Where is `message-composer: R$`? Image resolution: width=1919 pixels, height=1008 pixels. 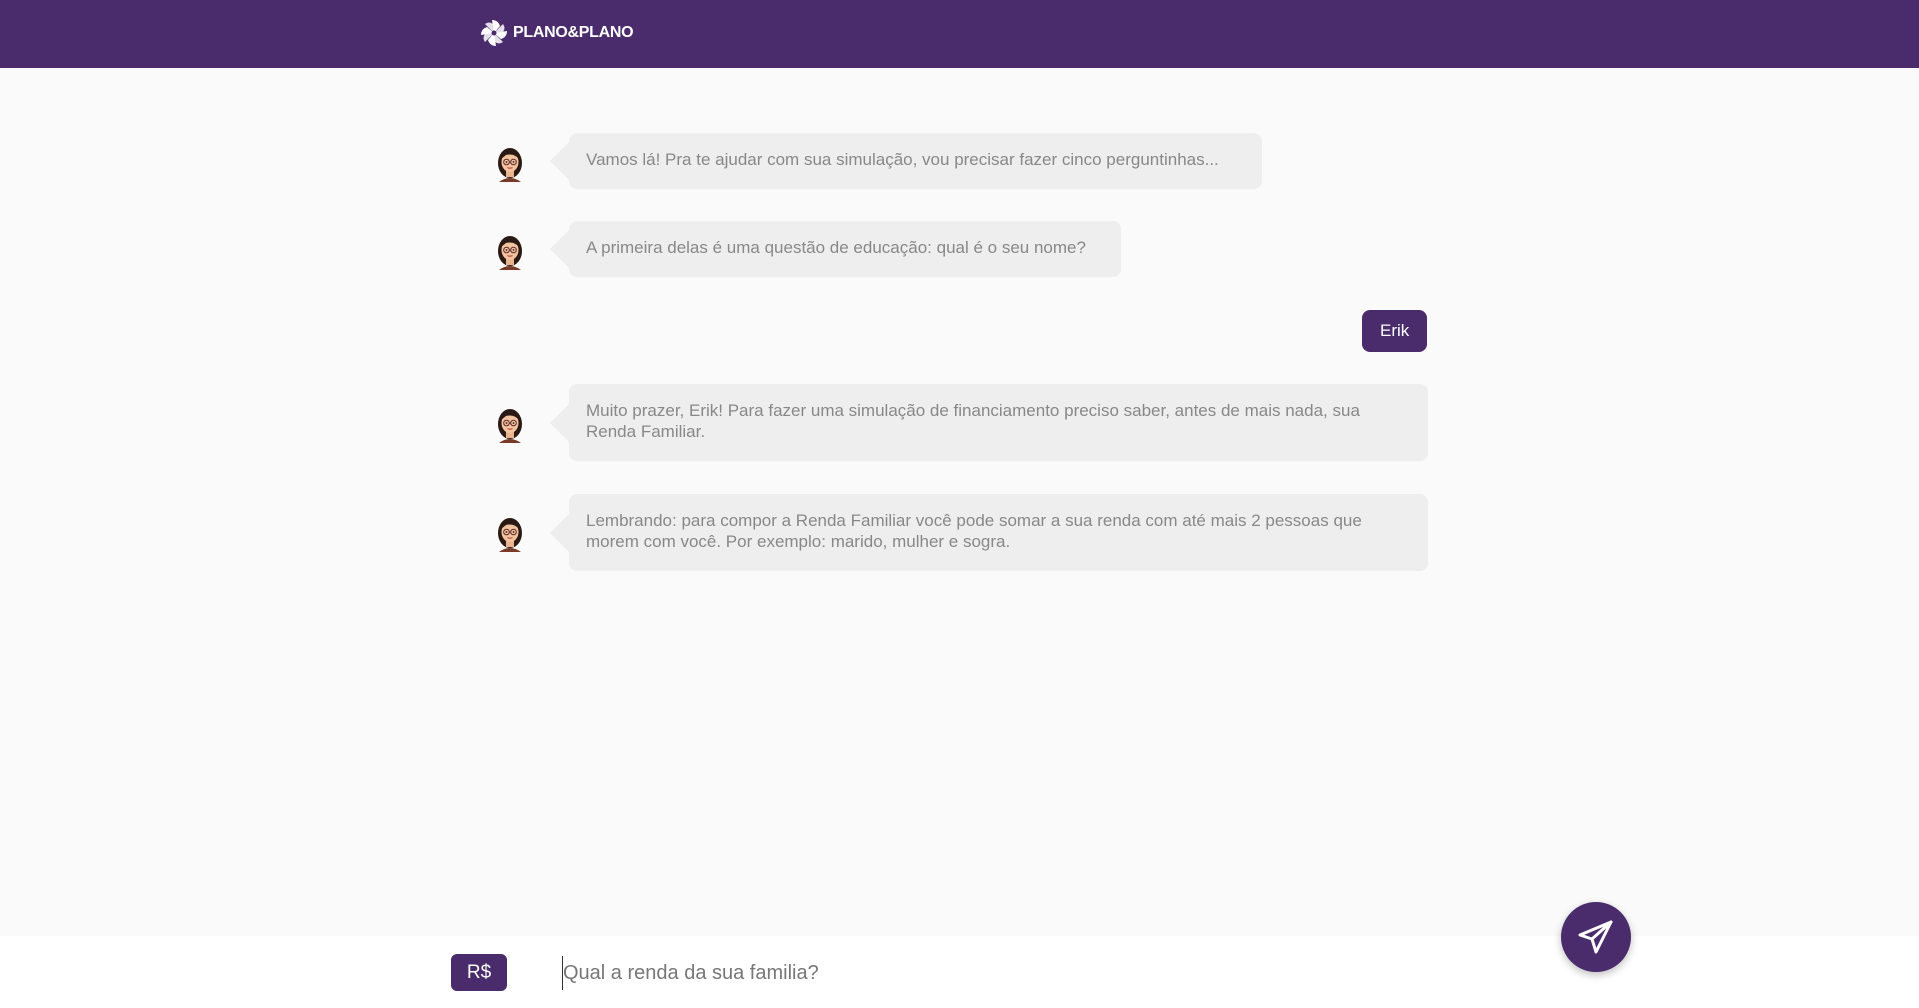 message-composer: R$ is located at coordinates (959, 972).